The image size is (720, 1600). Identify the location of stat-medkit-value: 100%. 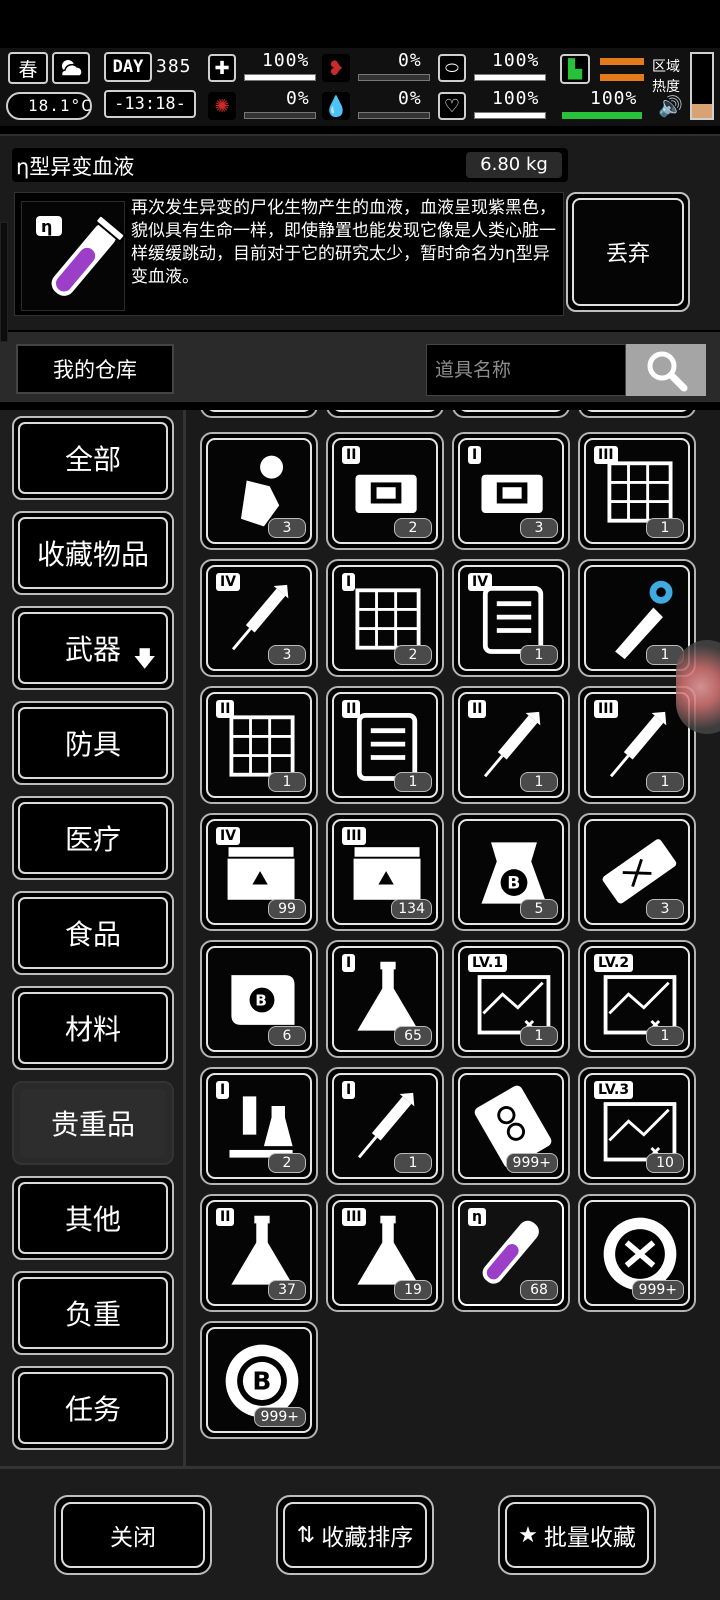
(286, 60).